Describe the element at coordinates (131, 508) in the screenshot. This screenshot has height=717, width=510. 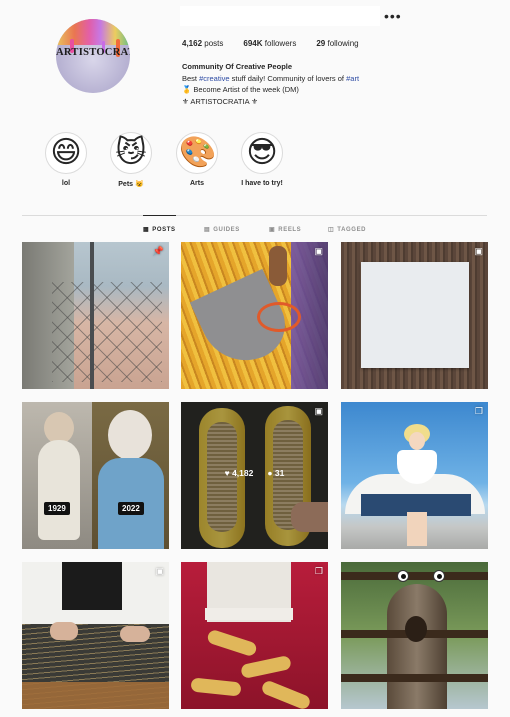
I see `year-label: 2022` at that location.